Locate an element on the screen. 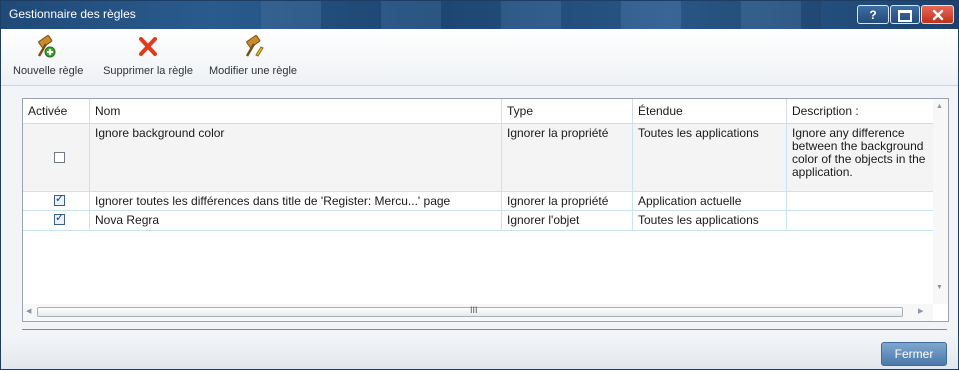 Image resolution: width=959 pixels, height=370 pixels. close-icon is located at coordinates (937, 15).